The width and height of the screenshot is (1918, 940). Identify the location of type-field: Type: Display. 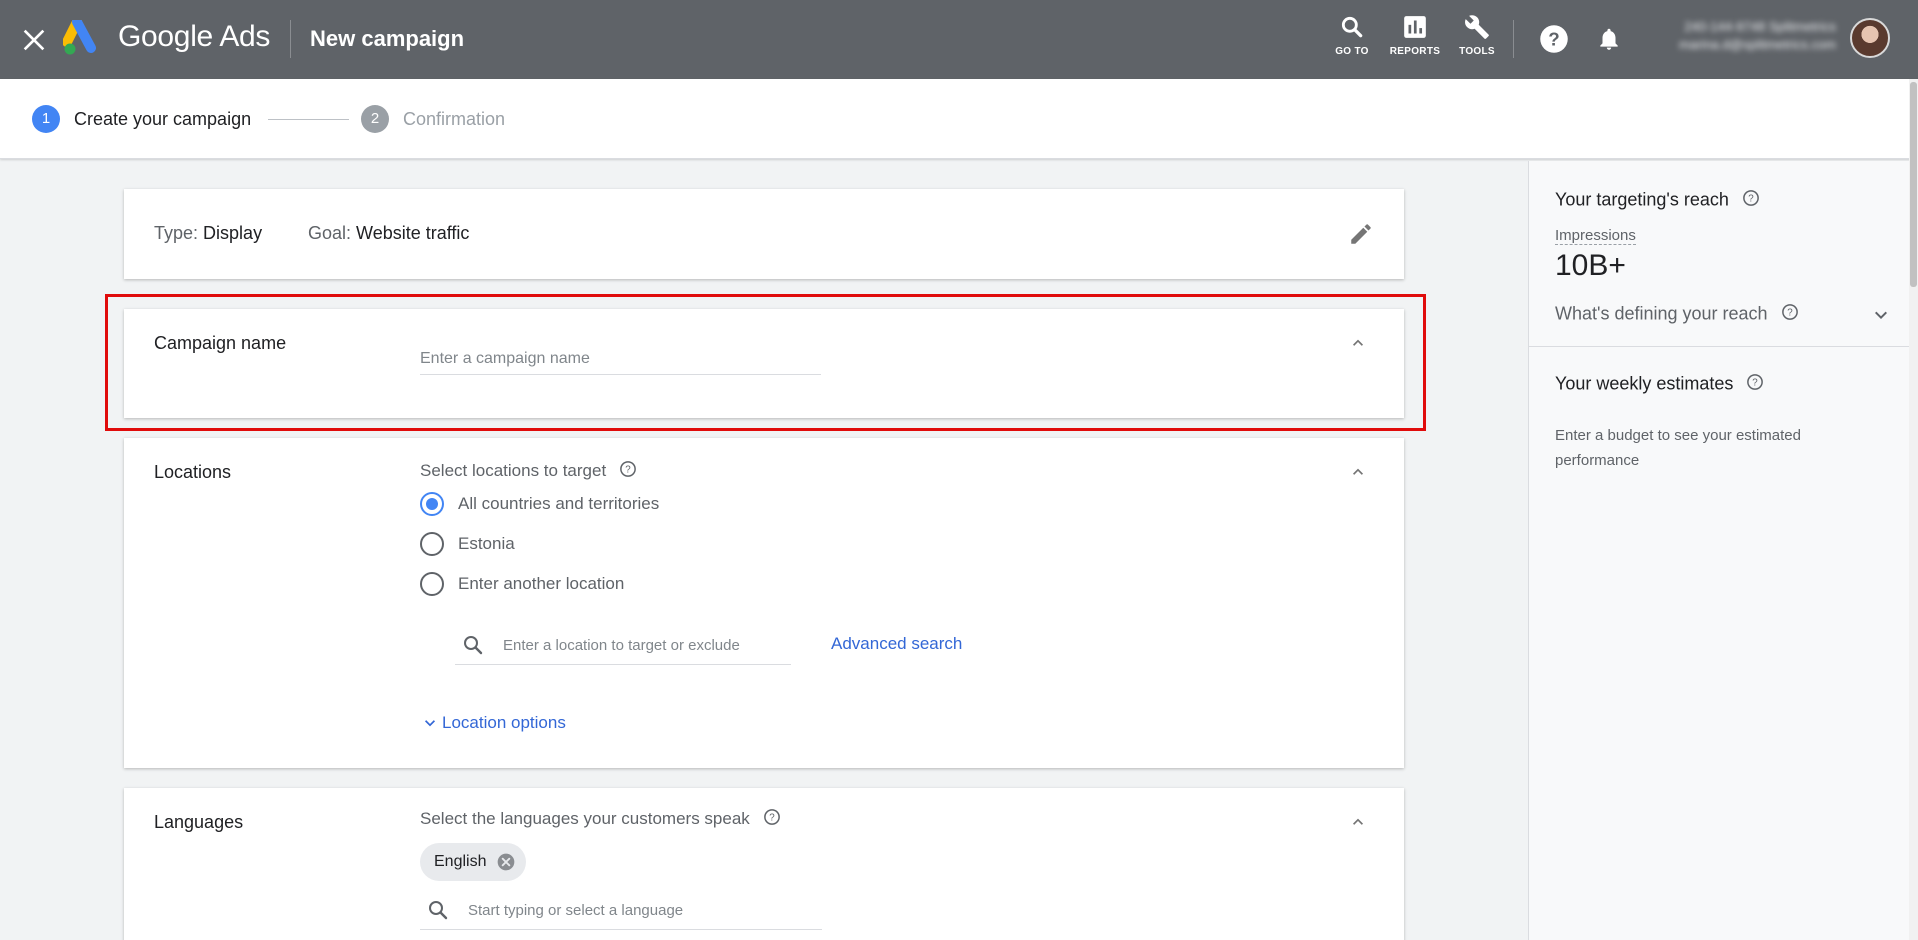
(208, 233).